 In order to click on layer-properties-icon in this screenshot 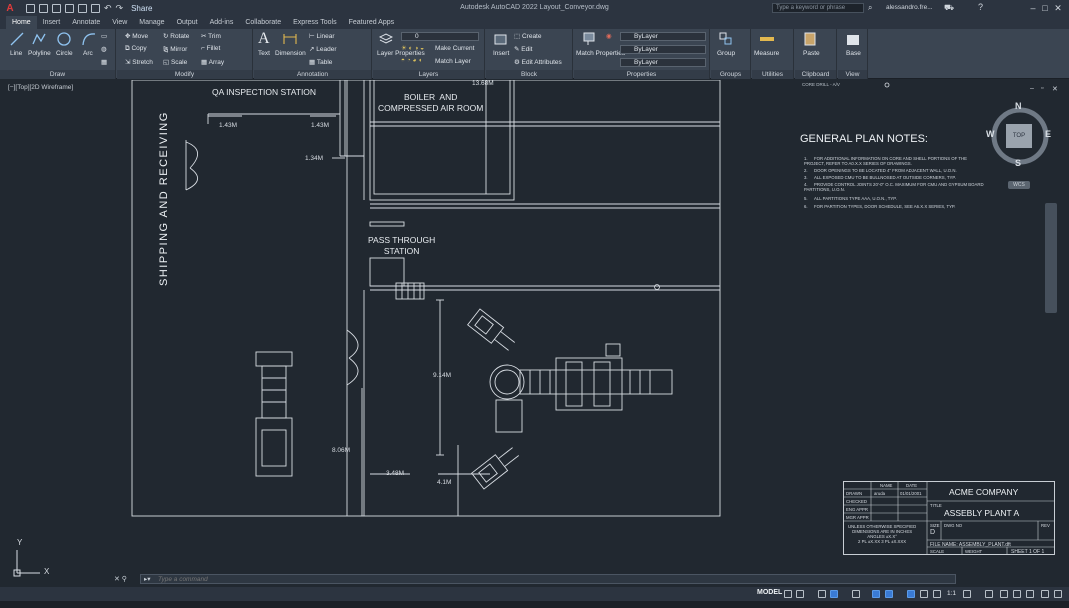, I will do `click(386, 39)`.